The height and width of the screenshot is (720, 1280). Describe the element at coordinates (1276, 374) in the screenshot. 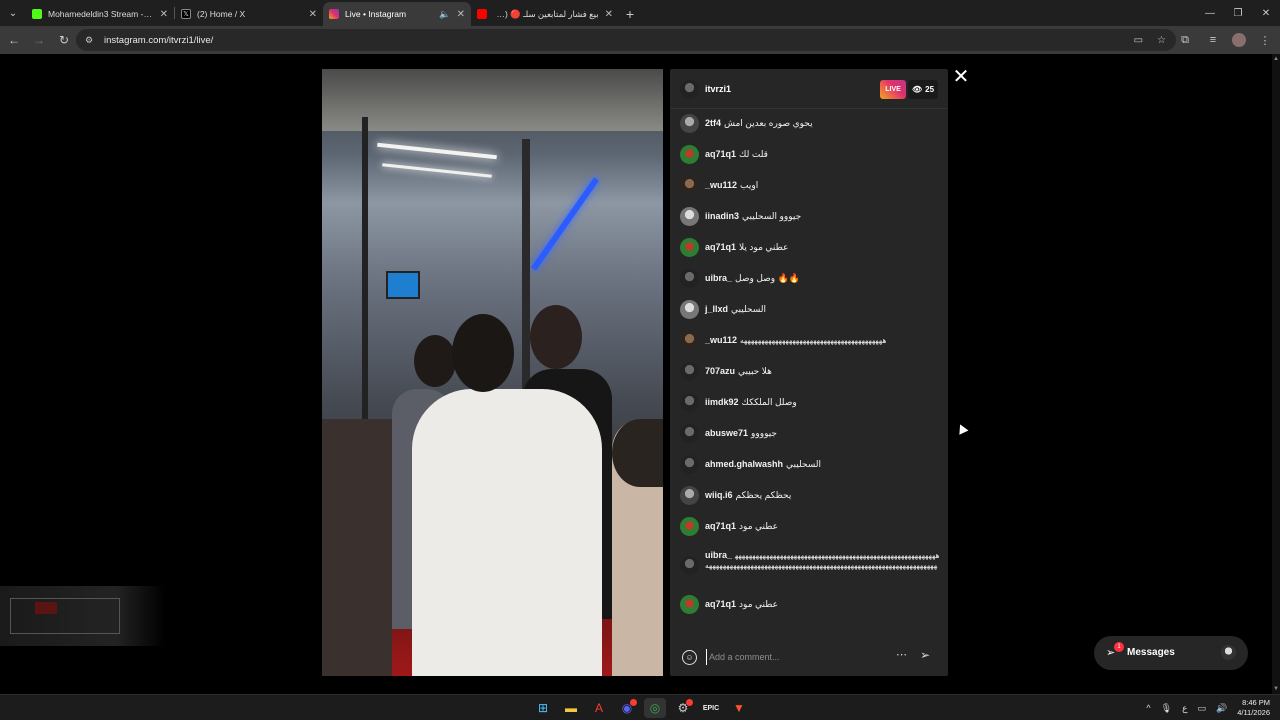

I see `page-scrollbar: ▲ ▼` at that location.